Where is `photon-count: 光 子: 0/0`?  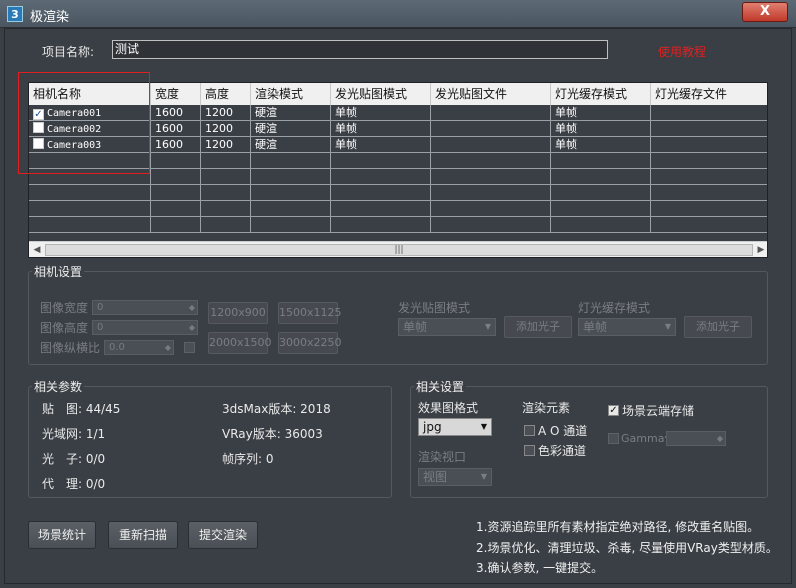
photon-count: 光 子: 0/0 is located at coordinates (74, 459).